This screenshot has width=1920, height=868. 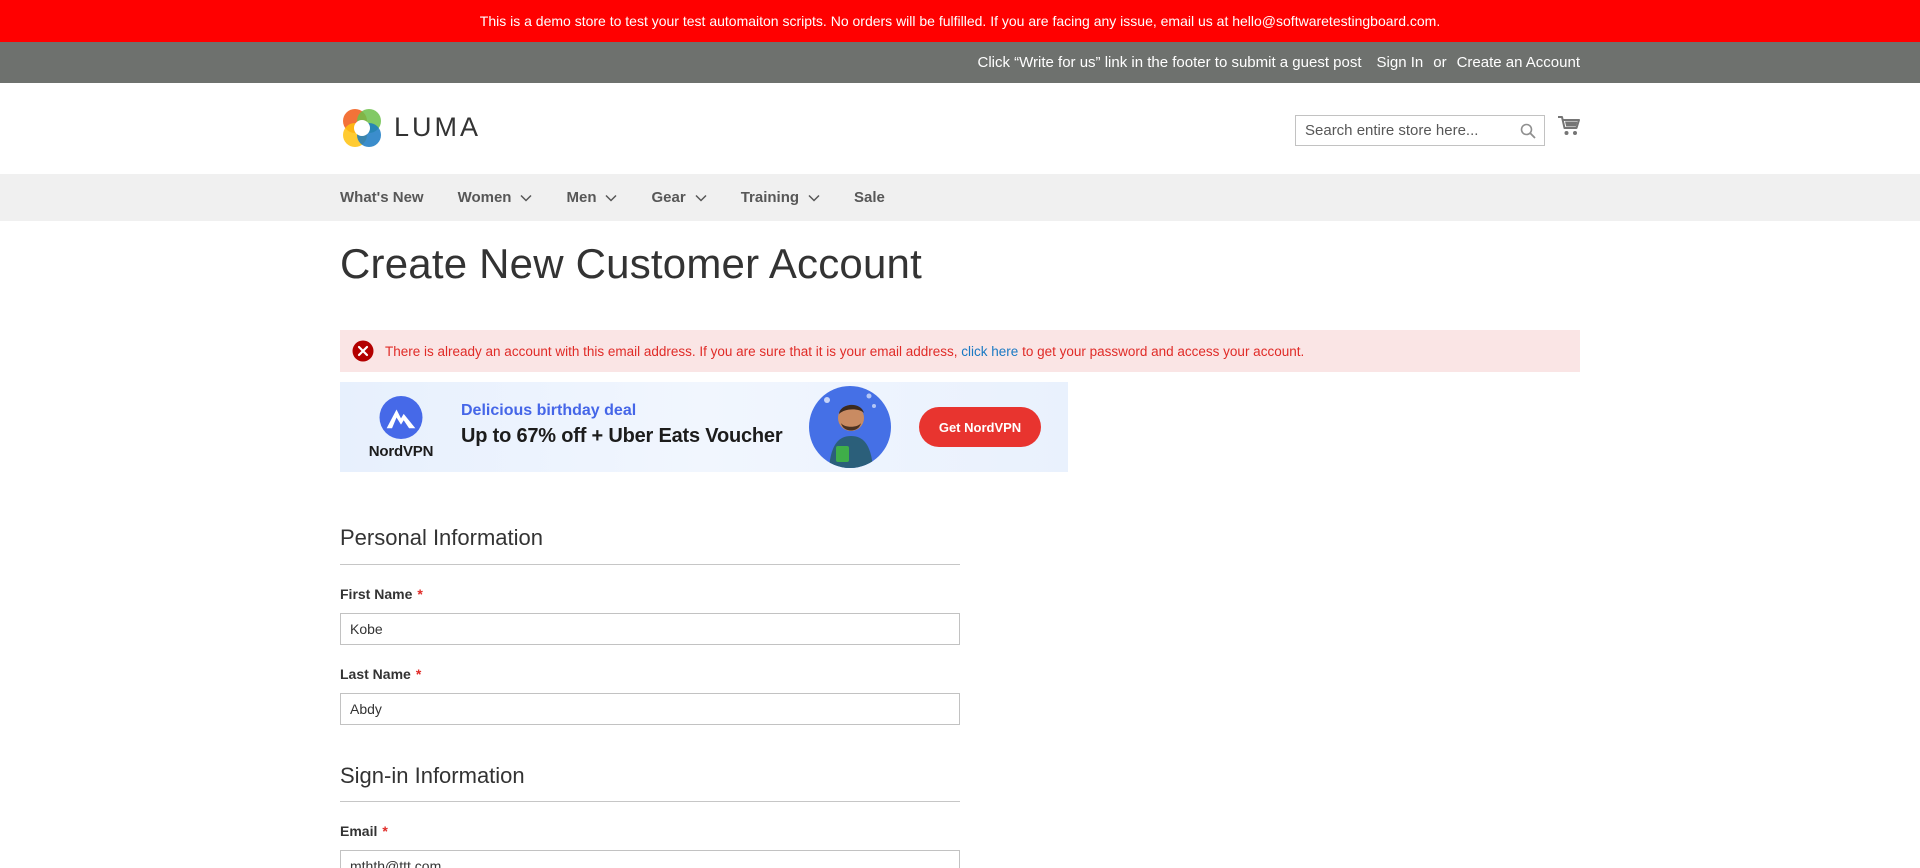 What do you see at coordinates (960, 128) in the screenshot?
I see `site-header: LUMA` at bounding box center [960, 128].